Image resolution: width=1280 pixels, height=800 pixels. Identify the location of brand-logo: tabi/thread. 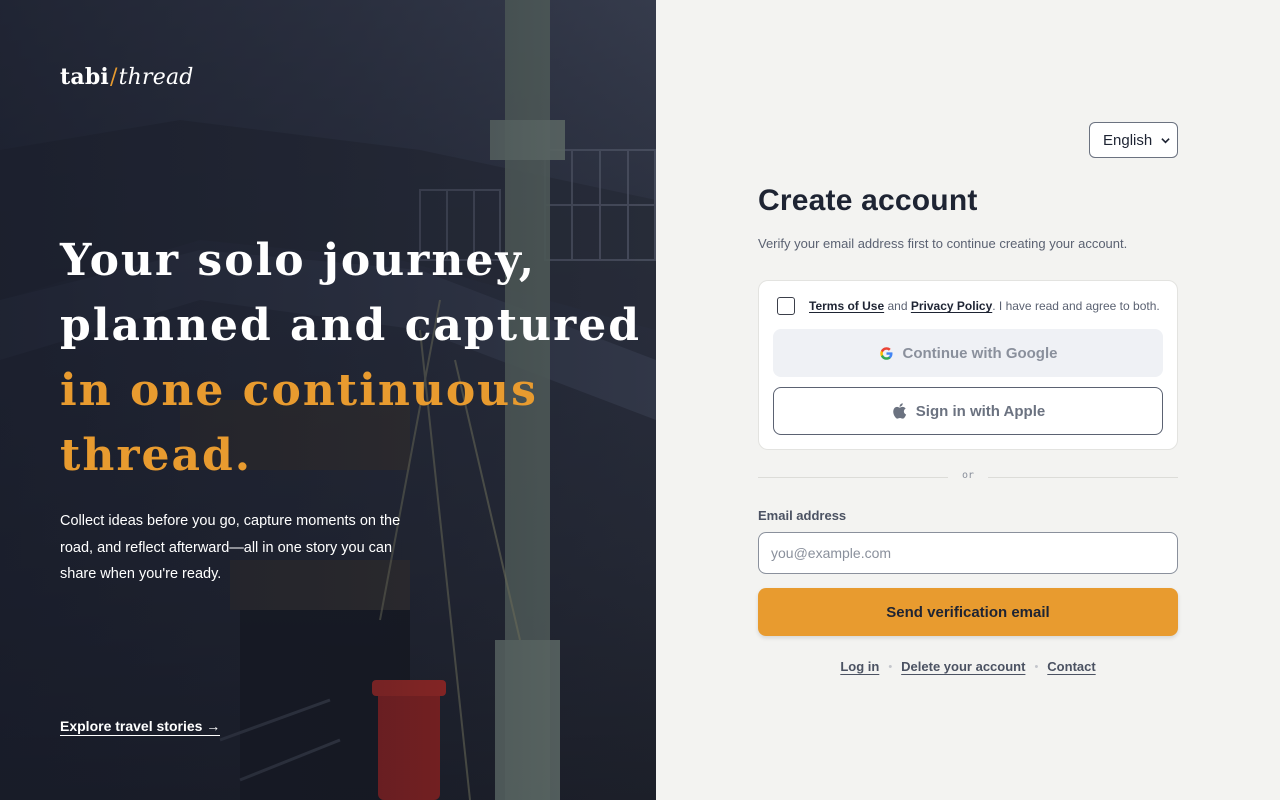
(127, 77).